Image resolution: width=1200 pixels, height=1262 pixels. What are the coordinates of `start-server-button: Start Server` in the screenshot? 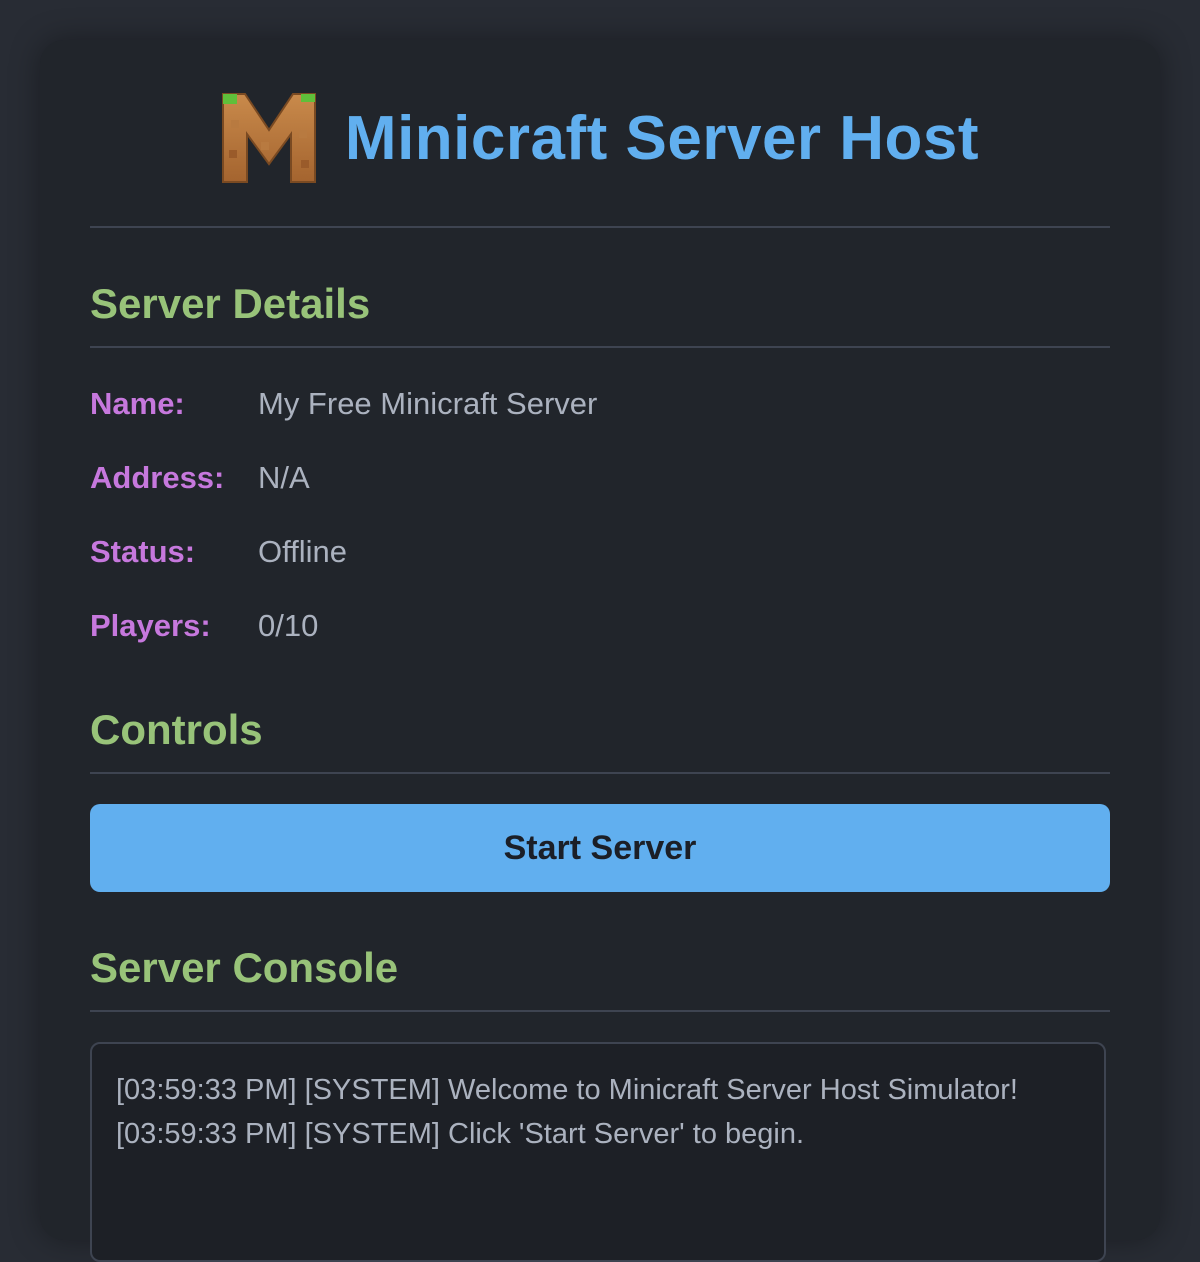 It's located at (600, 848).